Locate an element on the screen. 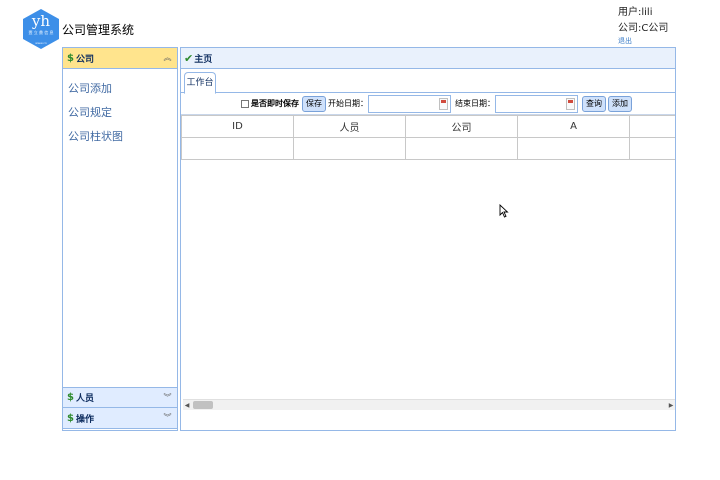 This screenshot has height=480, width=720. table-row is located at coordinates (428, 148).